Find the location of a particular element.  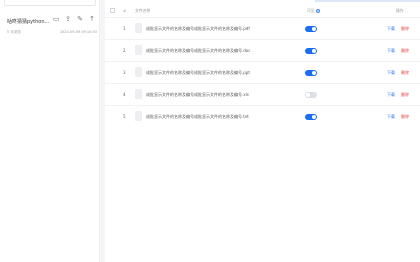

header-index: # is located at coordinates (125, 10).